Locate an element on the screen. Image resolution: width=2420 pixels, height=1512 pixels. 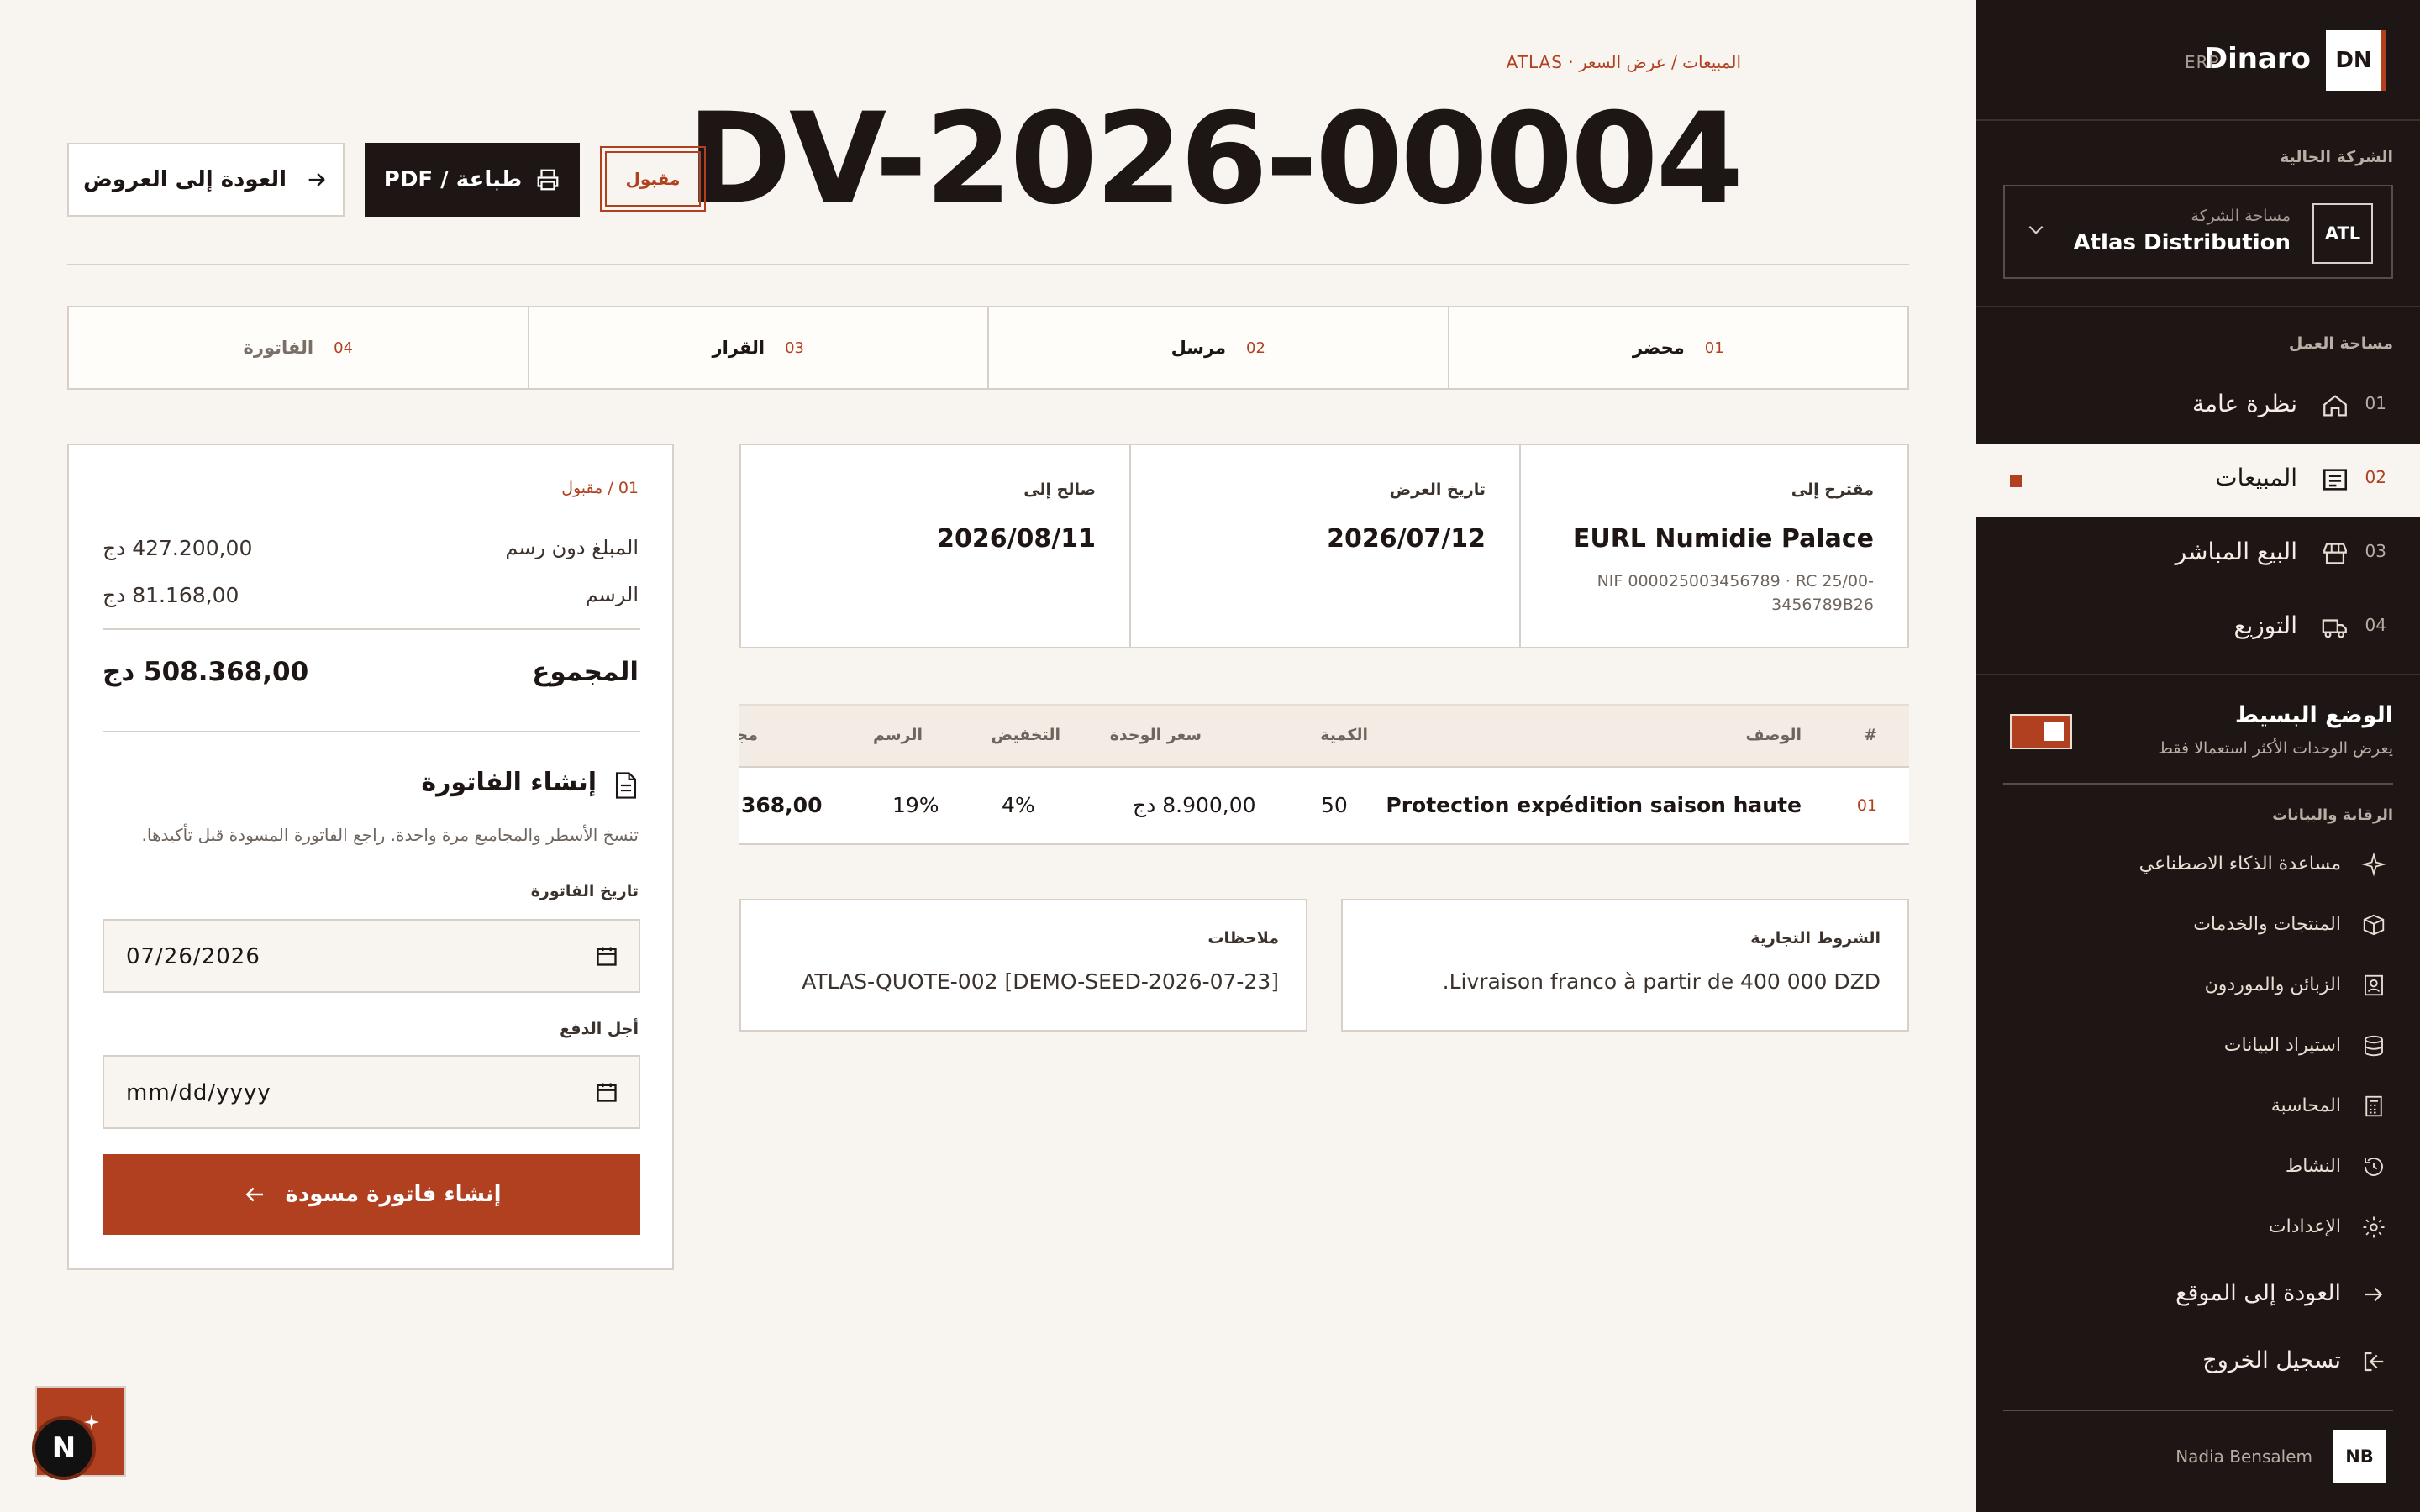
step-label: محضر is located at coordinates (1658, 348).